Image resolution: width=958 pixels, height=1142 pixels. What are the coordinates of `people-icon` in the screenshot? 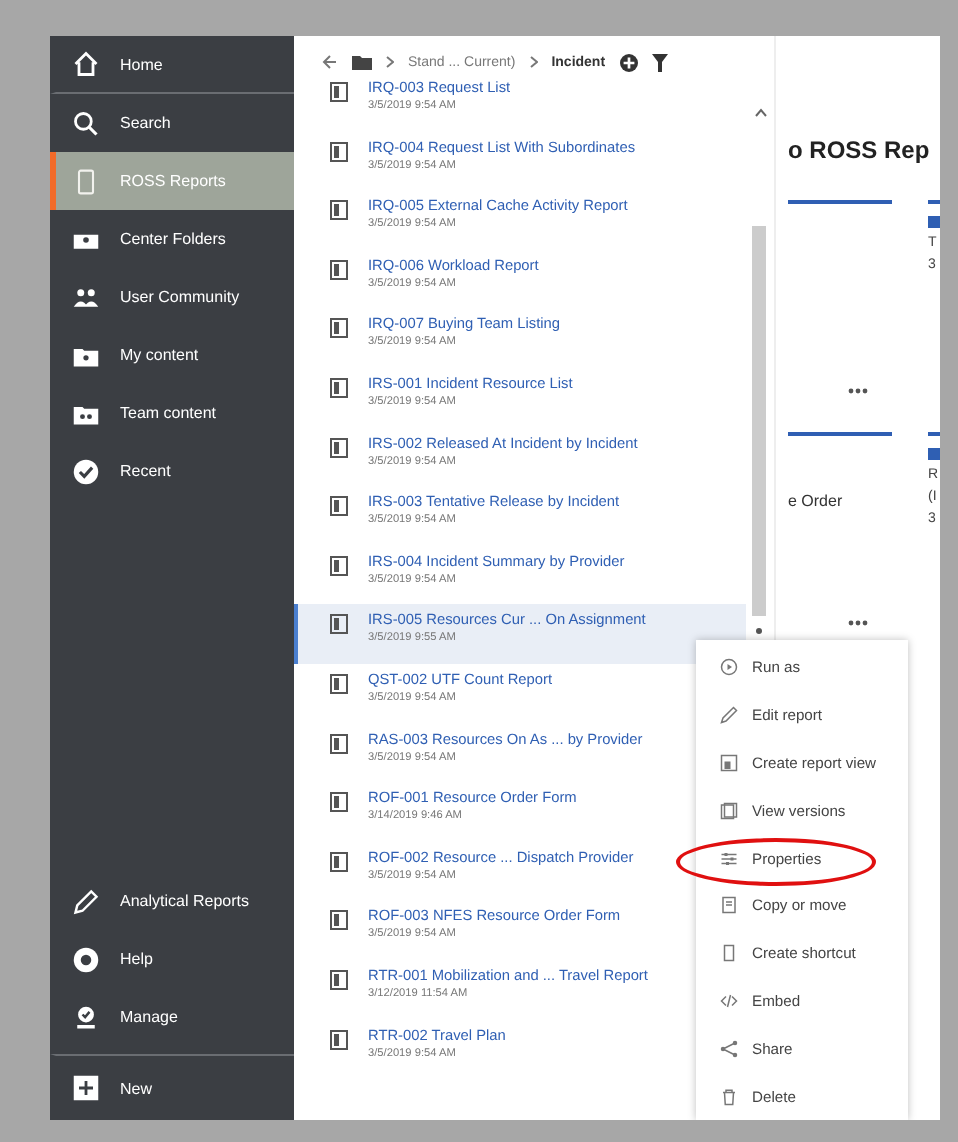 It's located at (86, 297).